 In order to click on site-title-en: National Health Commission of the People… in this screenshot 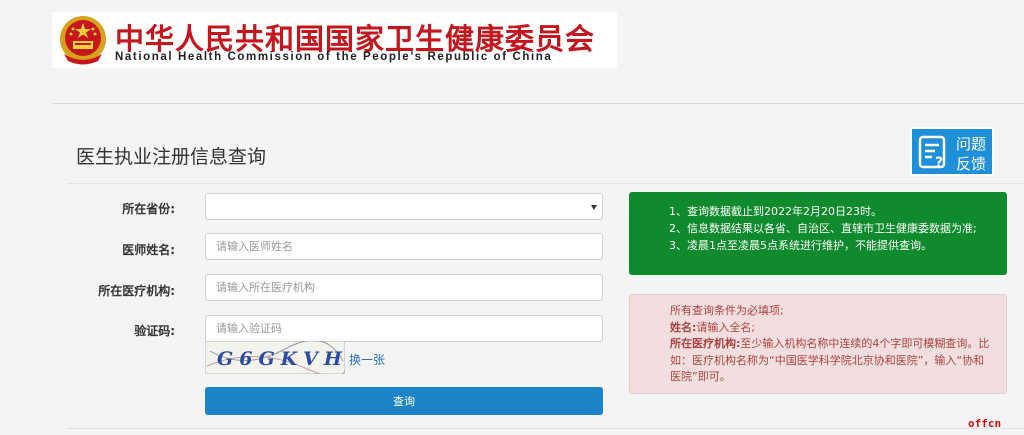, I will do `click(334, 57)`.